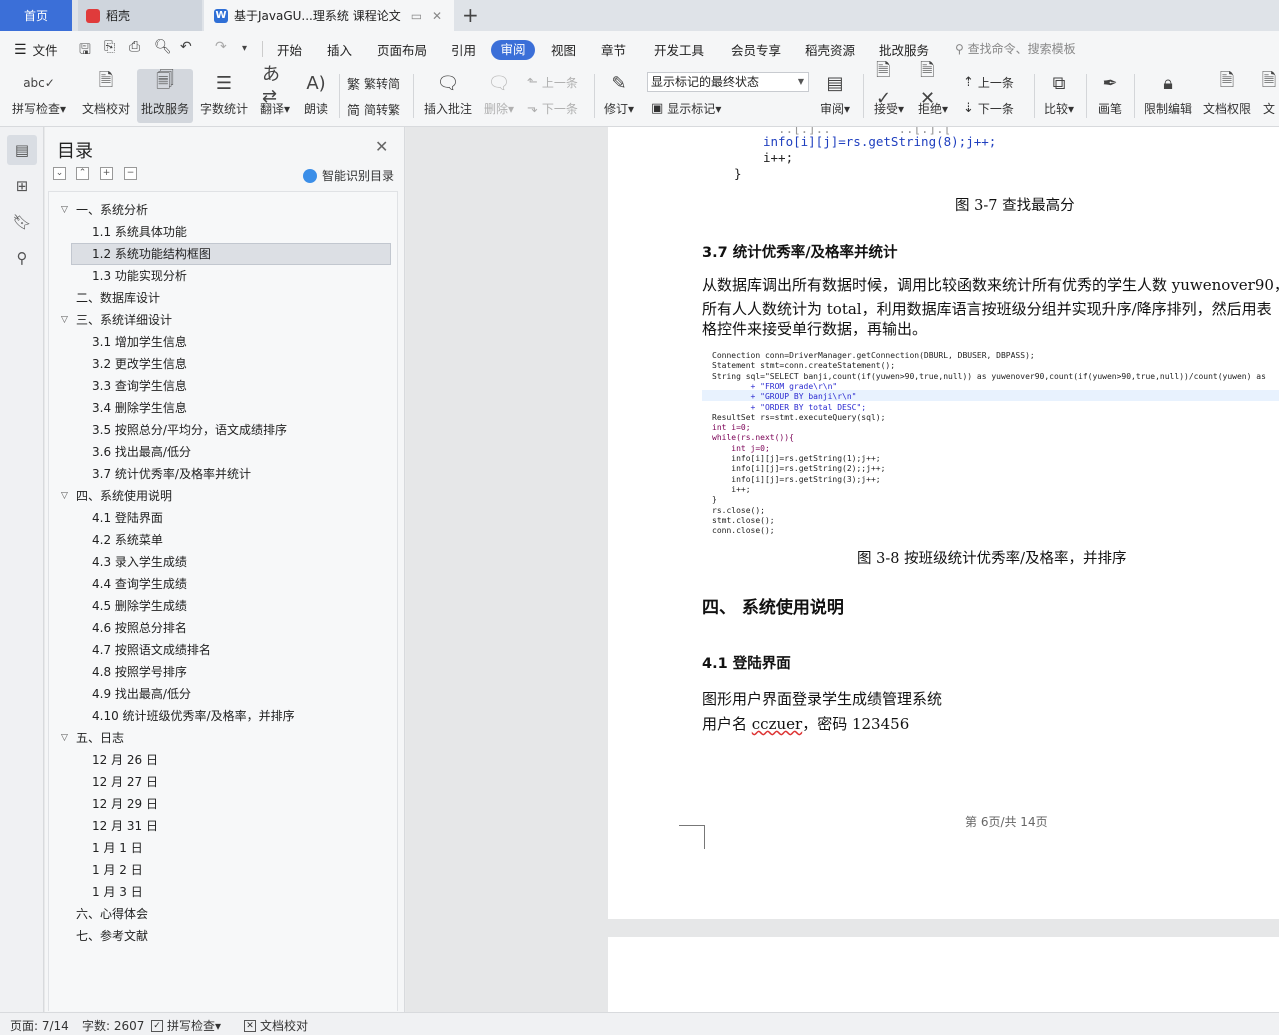  What do you see at coordinates (835, 96) in the screenshot?
I see `review-pane-button: ▤ 审阅▾` at bounding box center [835, 96].